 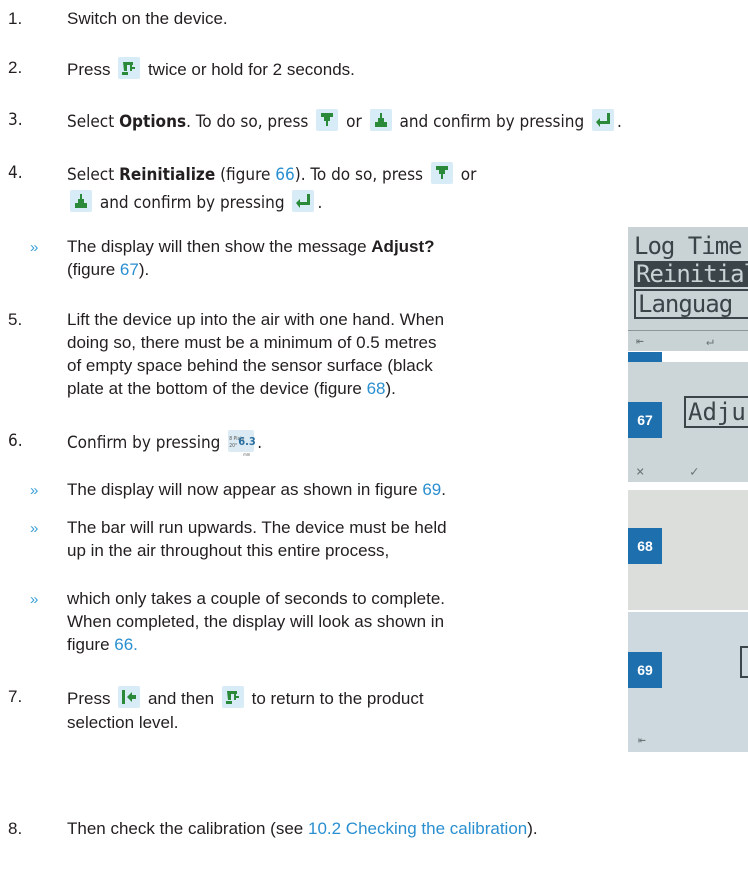 What do you see at coordinates (251, 69) in the screenshot?
I see `text-segment: twice or hold for 2 seconds.` at bounding box center [251, 69].